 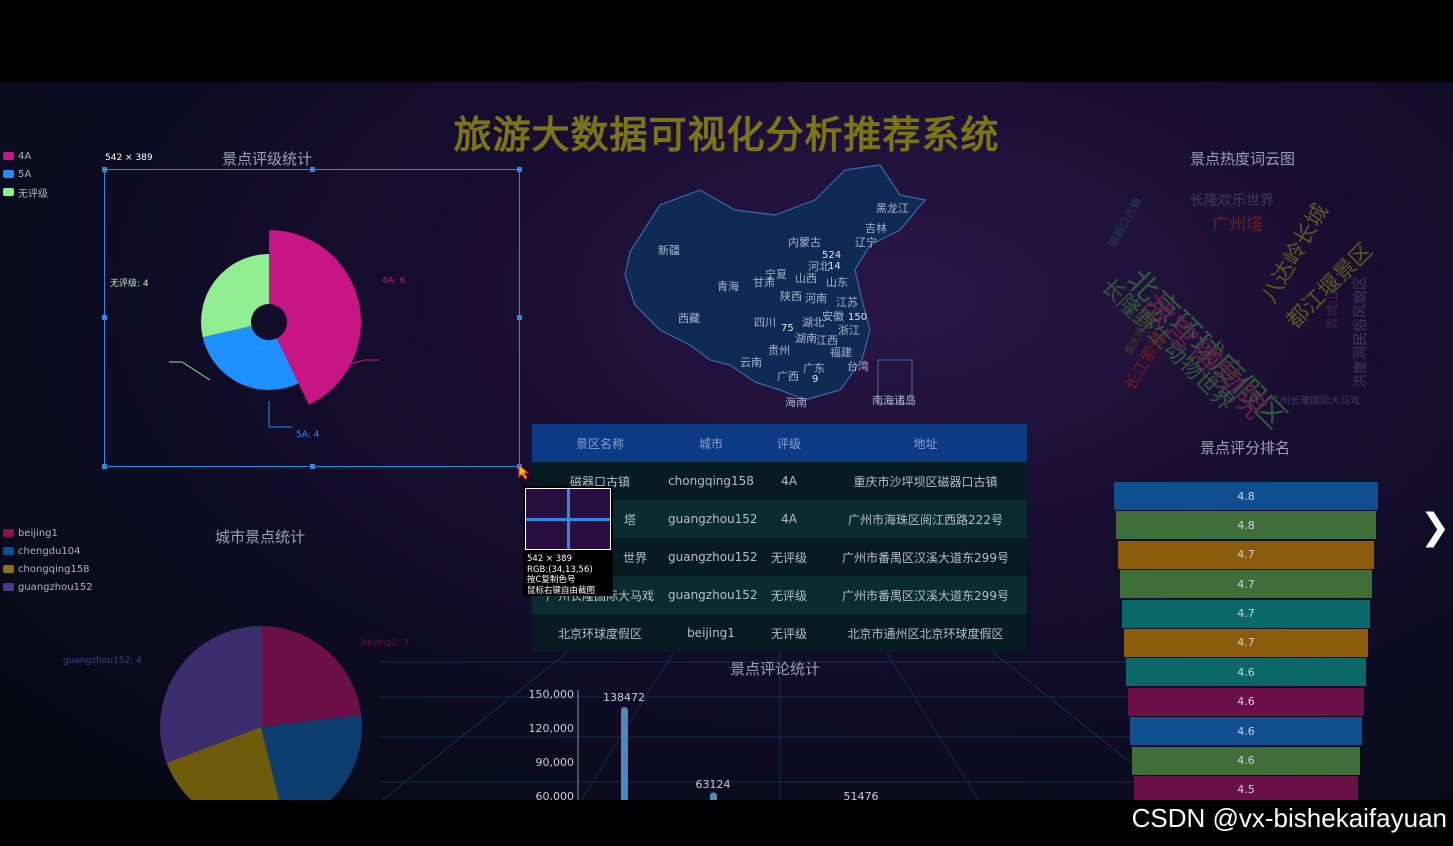 What do you see at coordinates (551, 580) in the screenshot?
I see `magnifier-hint-copy: 按C复制色号` at bounding box center [551, 580].